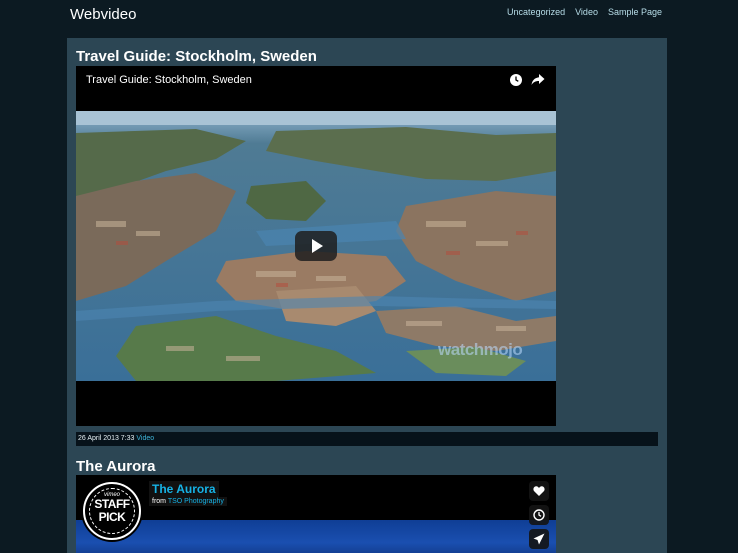  Describe the element at coordinates (196, 56) in the screenshot. I see `post-title: Travel Guide: Stockholm, Sweden` at that location.